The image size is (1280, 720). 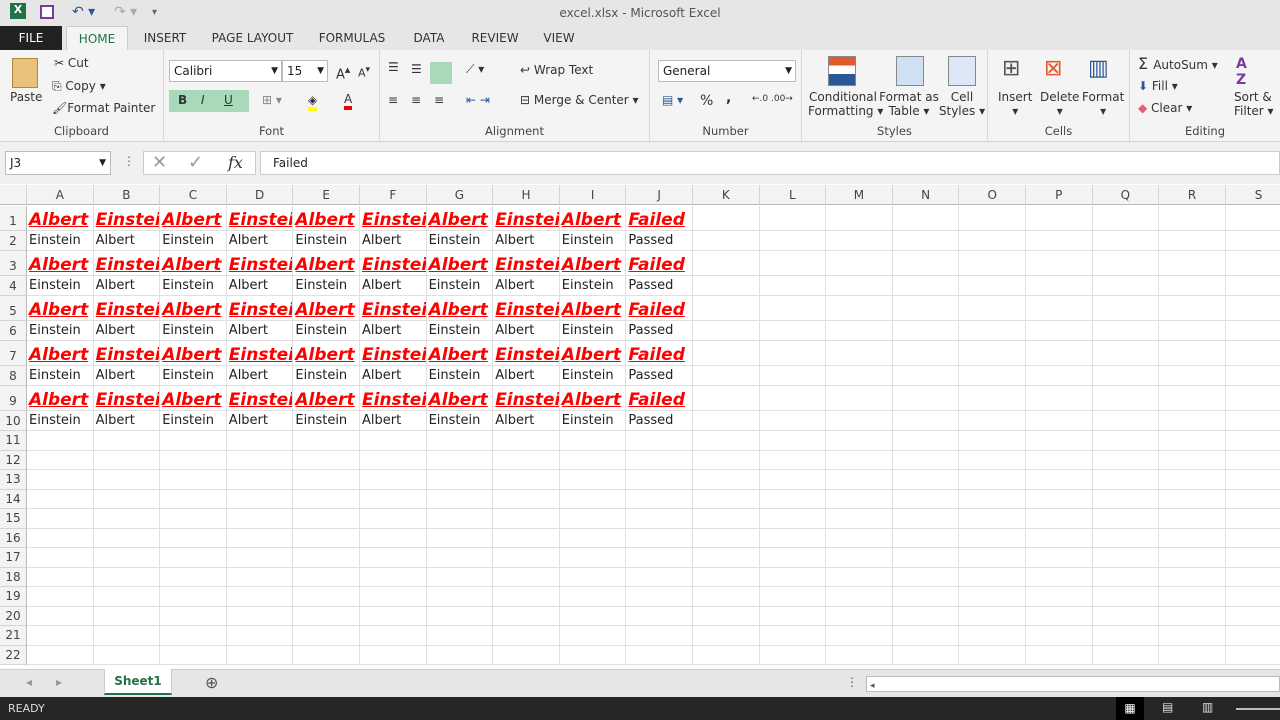 What do you see at coordinates (593, 308) in the screenshot?
I see `cell-I5: Albert` at bounding box center [593, 308].